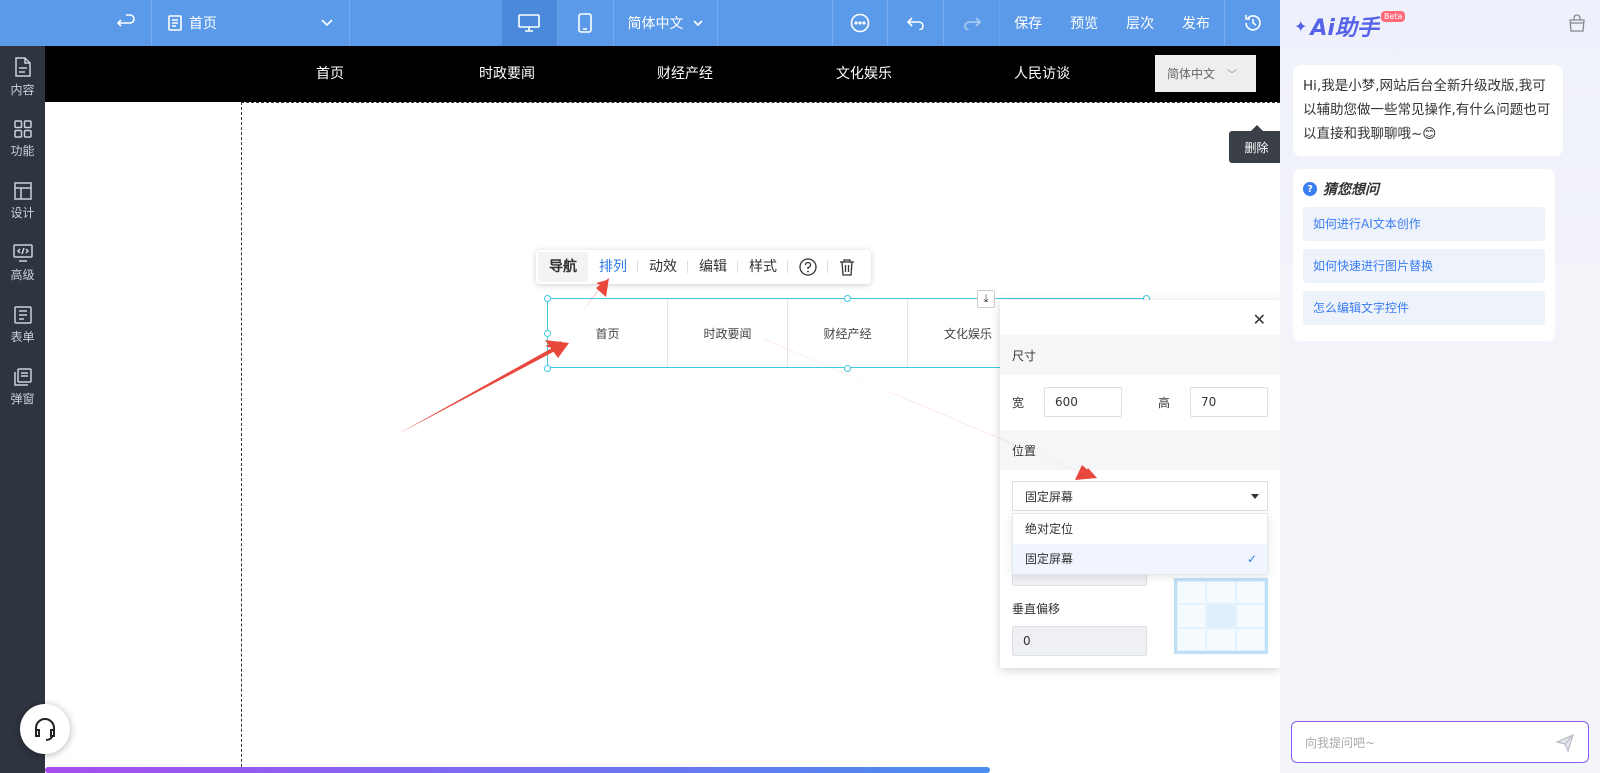 This screenshot has height=773, width=1600. Describe the element at coordinates (22, 314) in the screenshot. I see `form-icon` at that location.